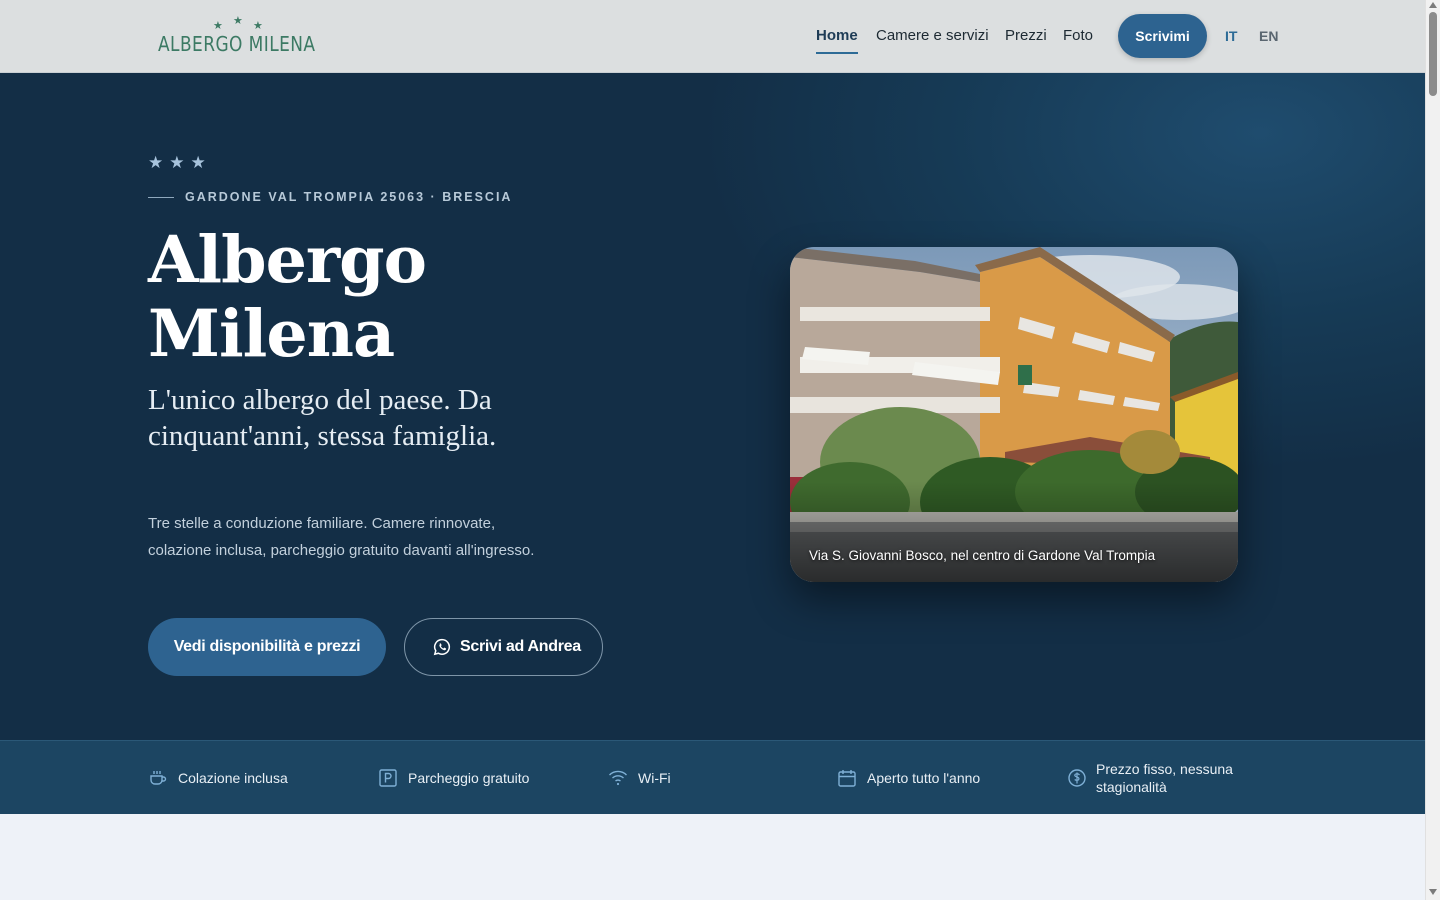 The height and width of the screenshot is (900, 1440). Describe the element at coordinates (520, 646) in the screenshot. I see `write-andrea-label: Scrivi ad Andrea` at that location.